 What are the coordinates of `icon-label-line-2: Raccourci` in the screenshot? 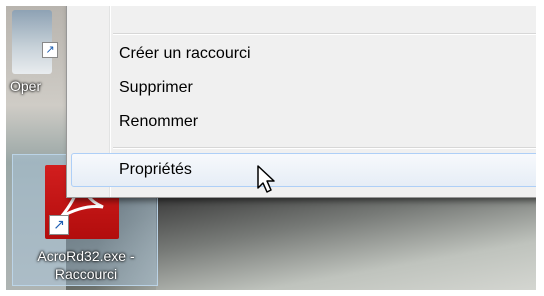 It's located at (86, 274).